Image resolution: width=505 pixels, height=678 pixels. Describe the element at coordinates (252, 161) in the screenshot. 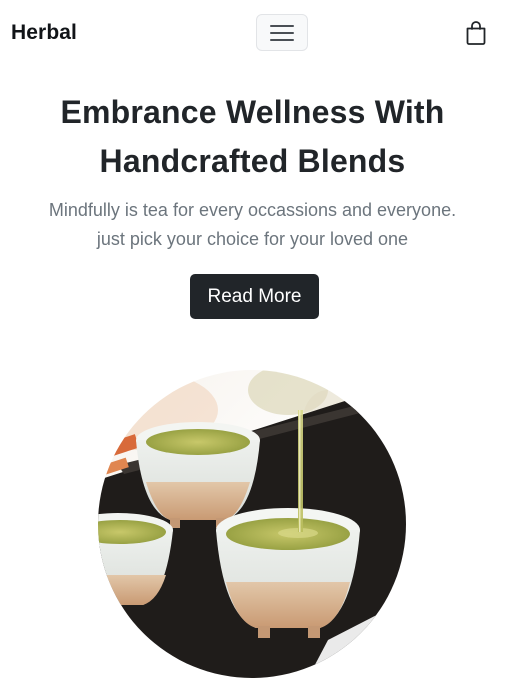

I see `hero-title-line2: Handcrafted Blends` at that location.